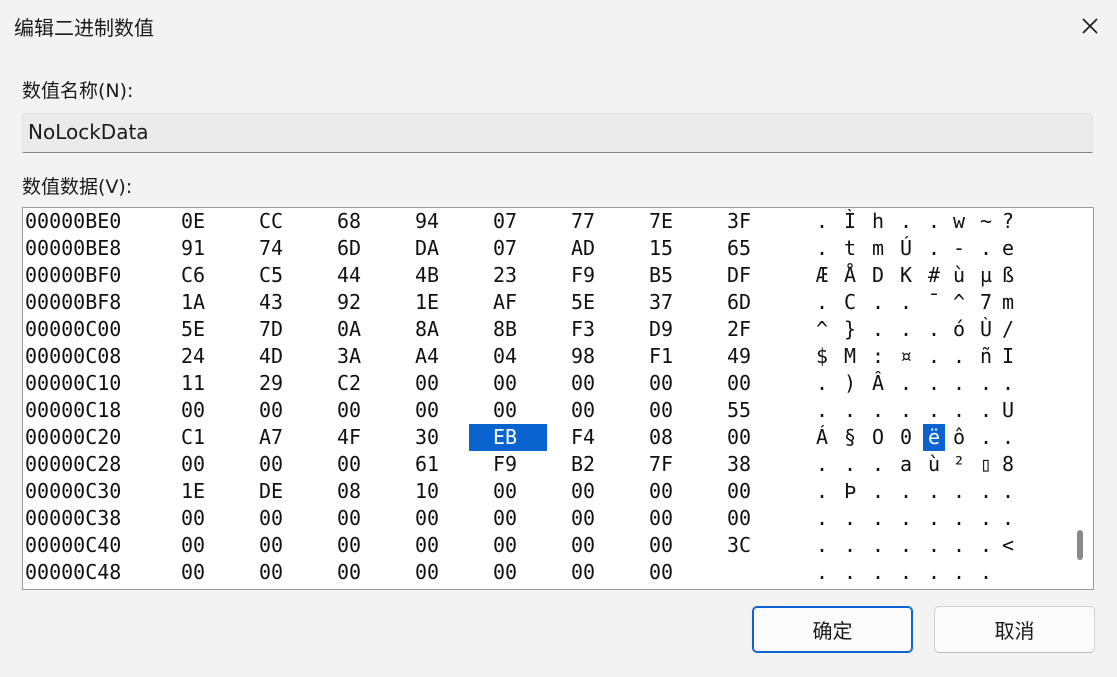  What do you see at coordinates (822, 329) in the screenshot?
I see `ascii-char: ^` at bounding box center [822, 329].